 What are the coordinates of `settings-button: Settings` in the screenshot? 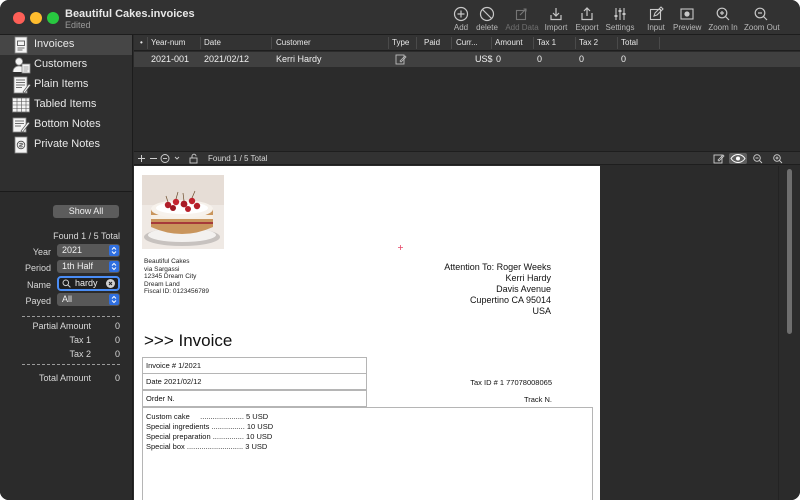 It's located at (620, 20).